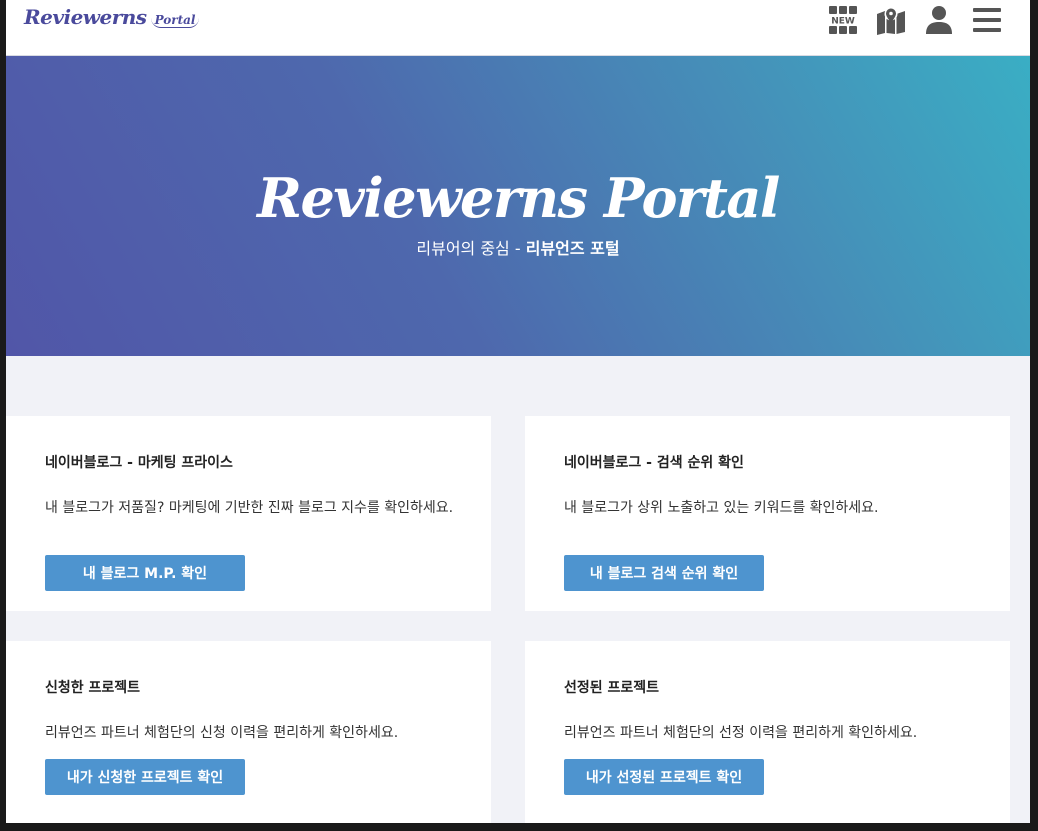 The image size is (1038, 831). I want to click on hero-title: Reviewerns Portal, so click(518, 198).